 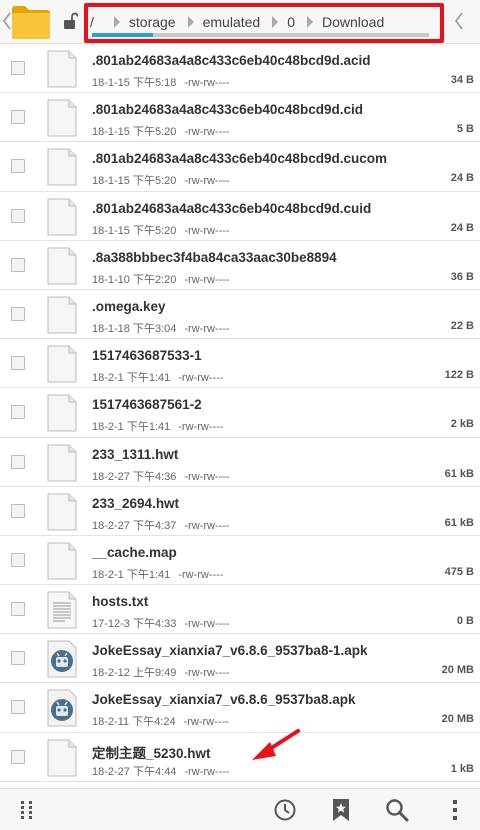 I want to click on file-meta: 18-2-27 下午4:44 -rw-rw----, so click(x=161, y=771).